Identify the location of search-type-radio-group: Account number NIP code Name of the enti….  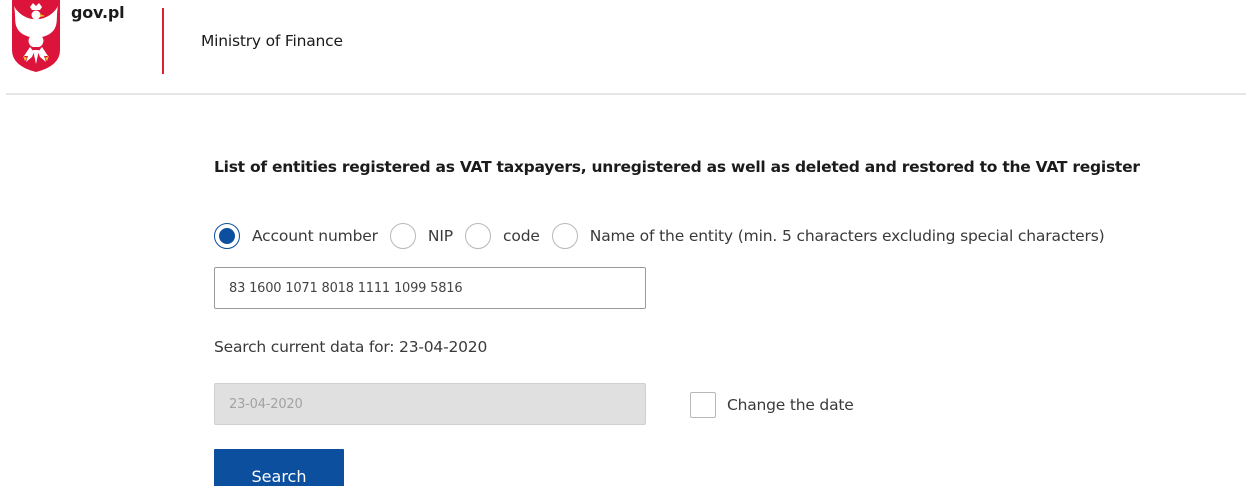
(665, 236).